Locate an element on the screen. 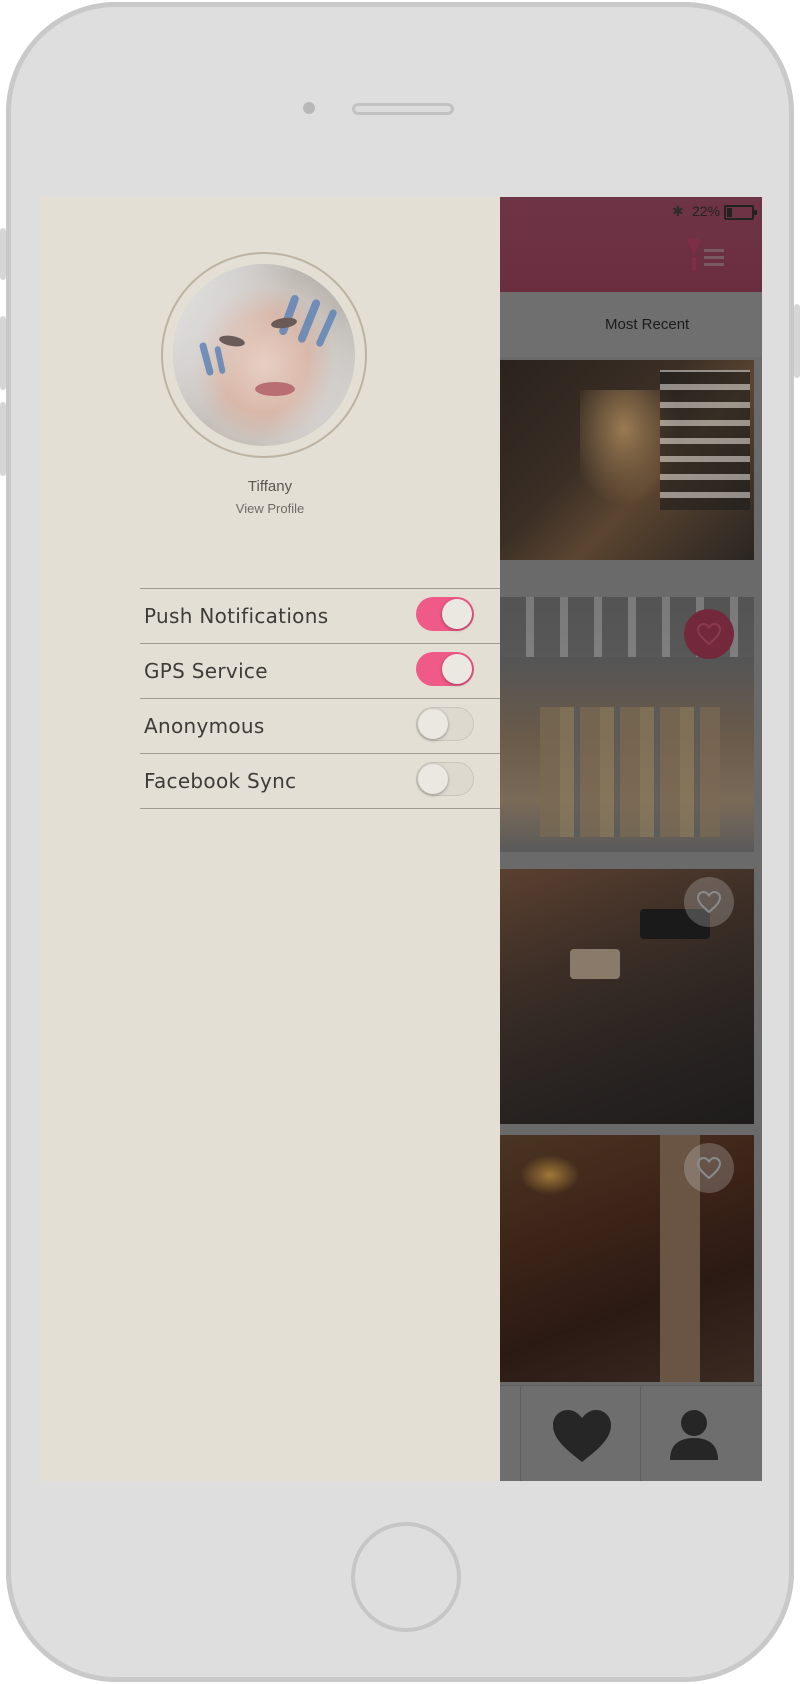  lamp-shade is located at coordinates (595, 964).